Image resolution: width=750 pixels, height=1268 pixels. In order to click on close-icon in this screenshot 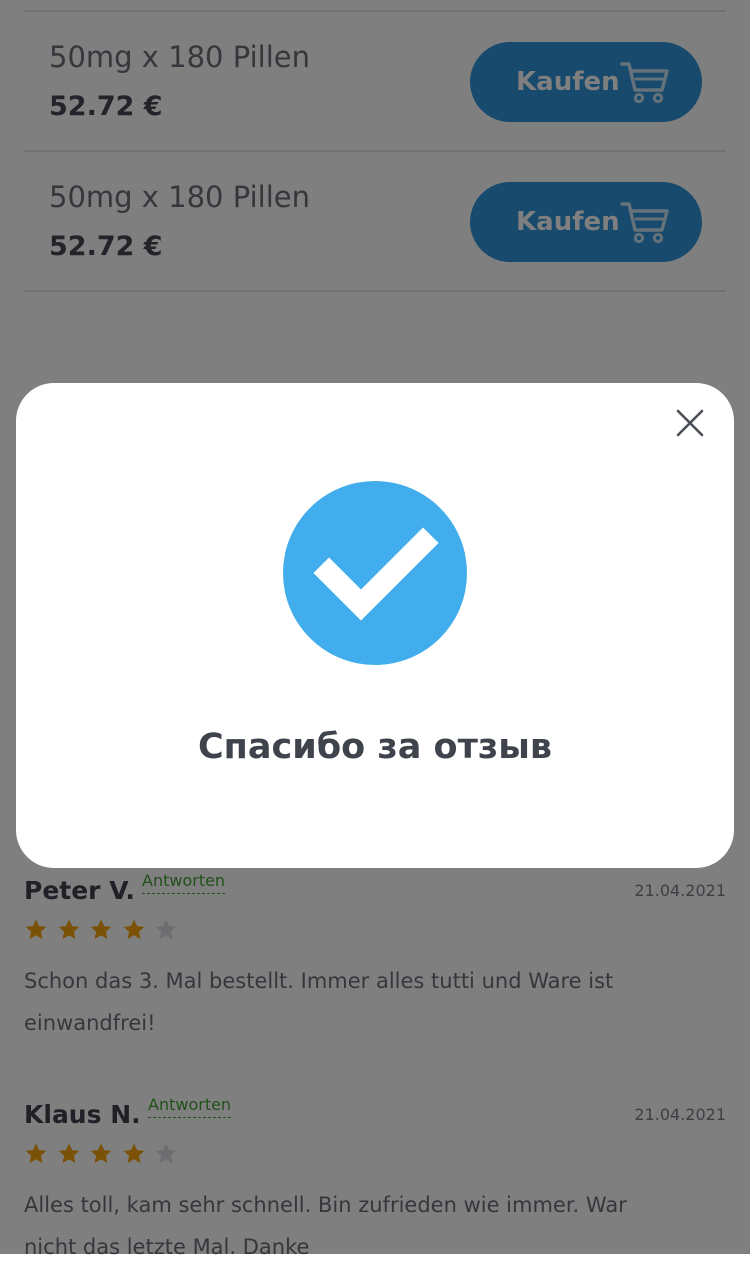, I will do `click(690, 423)`.